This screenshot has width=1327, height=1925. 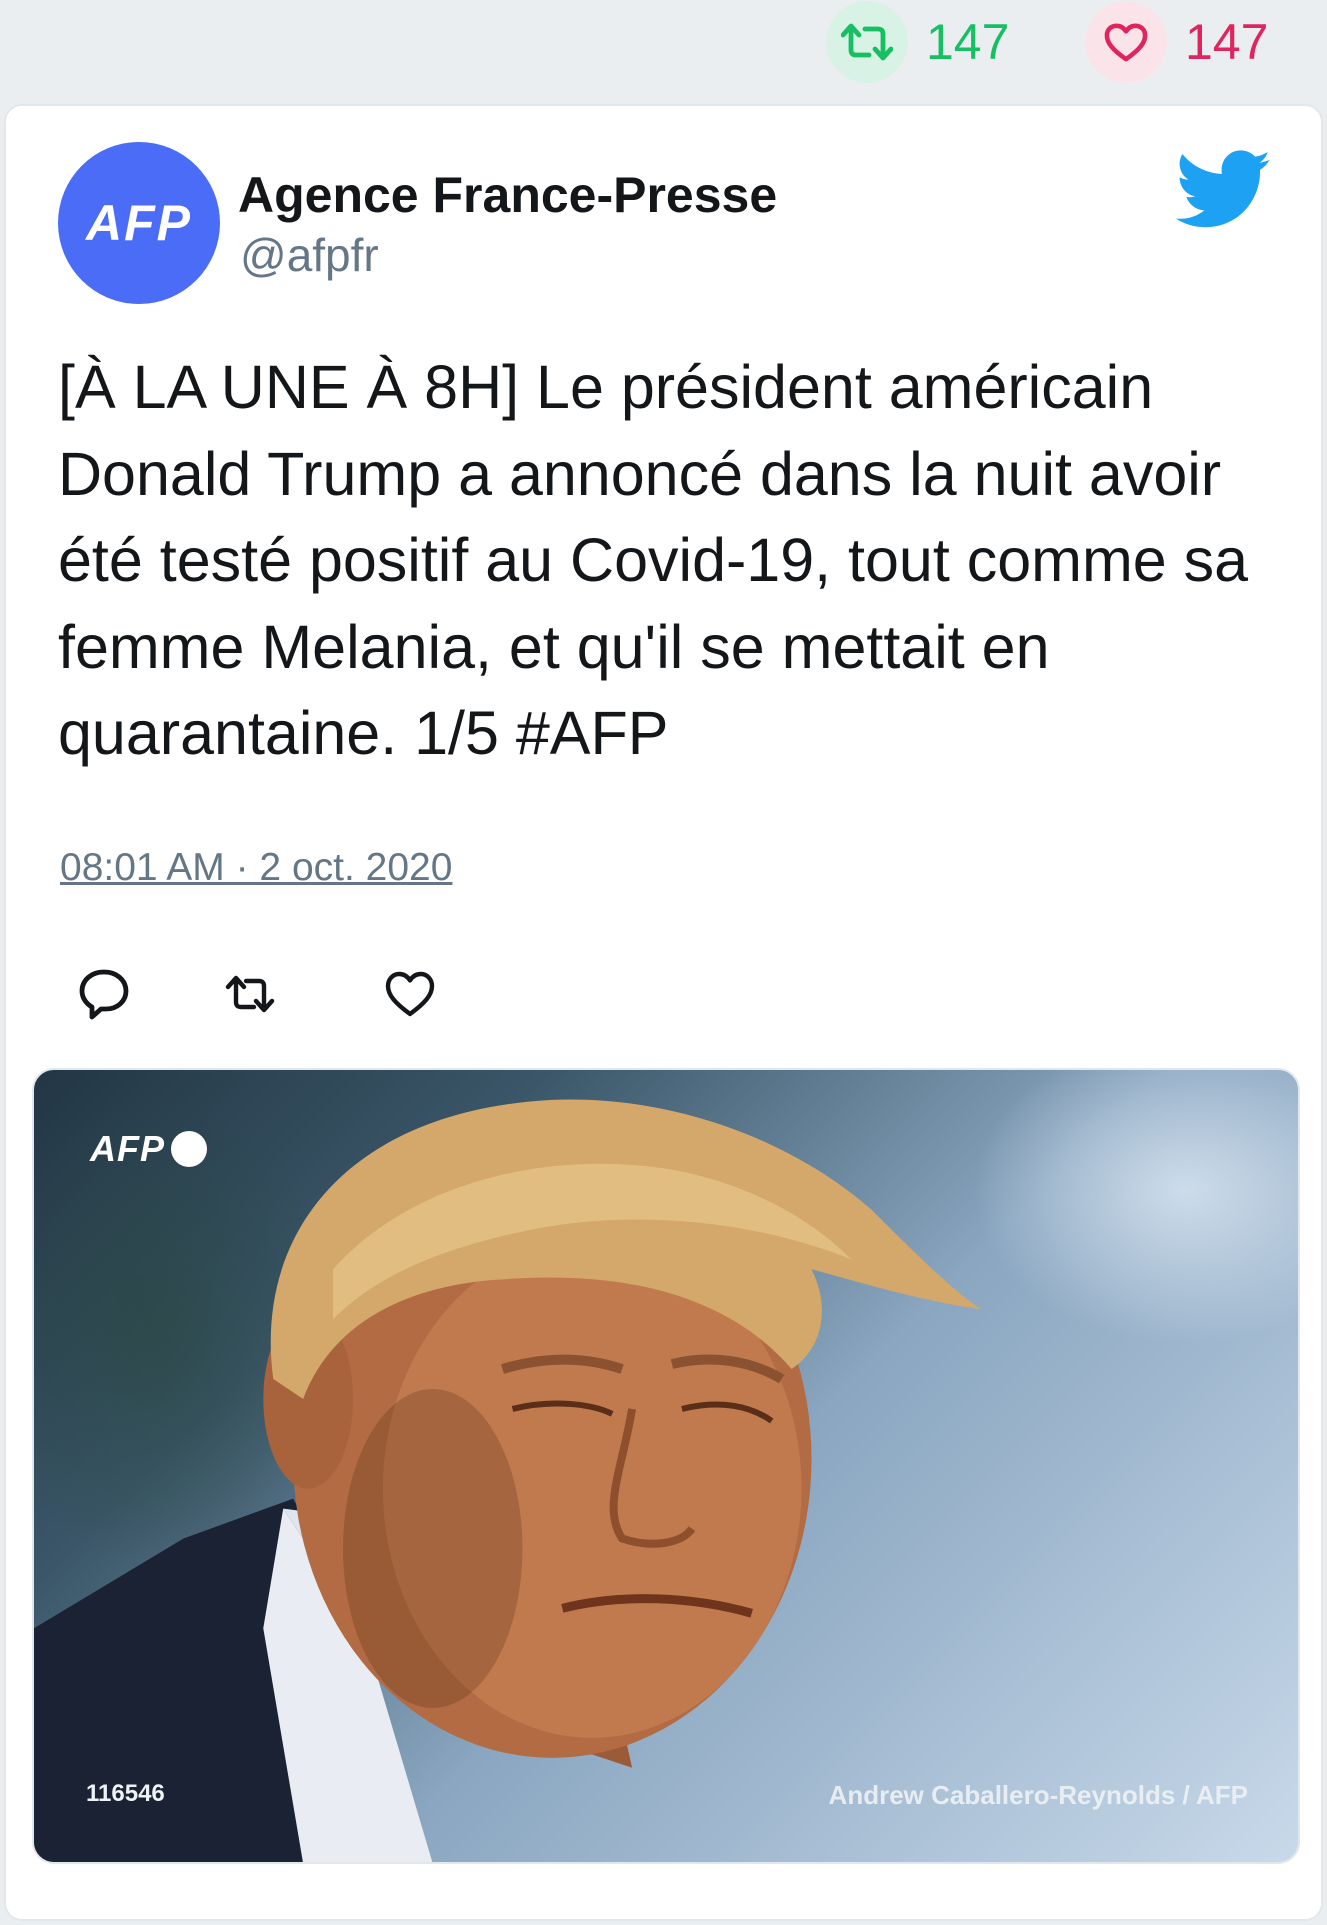 I want to click on tweet-actions, so click(x=286, y=996).